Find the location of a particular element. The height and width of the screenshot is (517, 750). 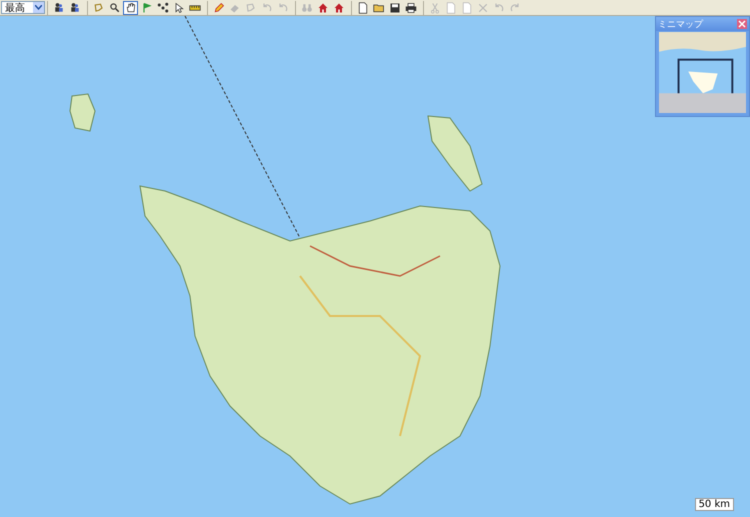

binoculars-icon is located at coordinates (306, 8).